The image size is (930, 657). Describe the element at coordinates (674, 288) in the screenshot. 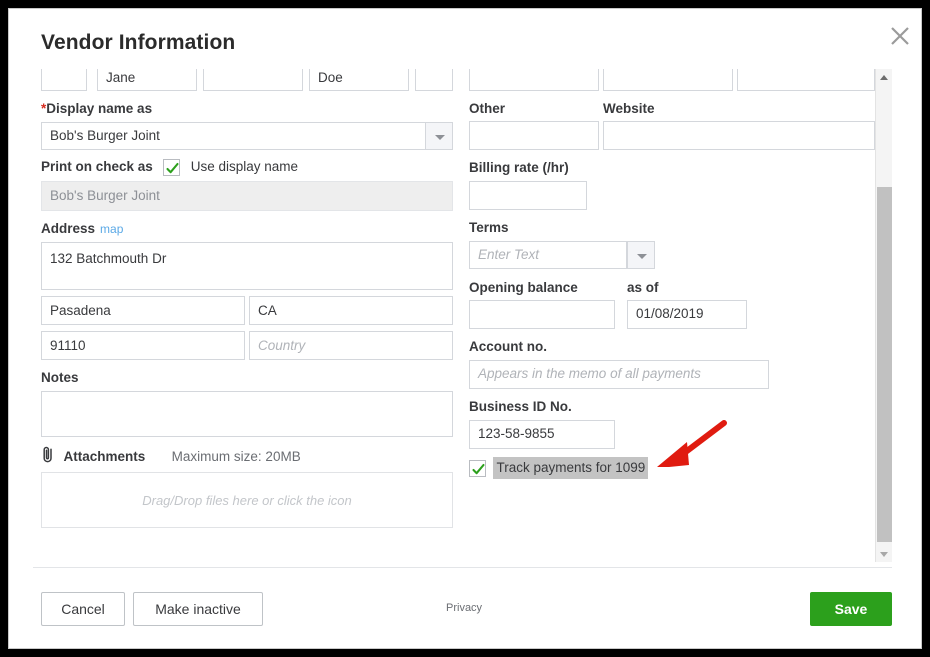

I see `balance-label-row: Opening balance as of` at that location.